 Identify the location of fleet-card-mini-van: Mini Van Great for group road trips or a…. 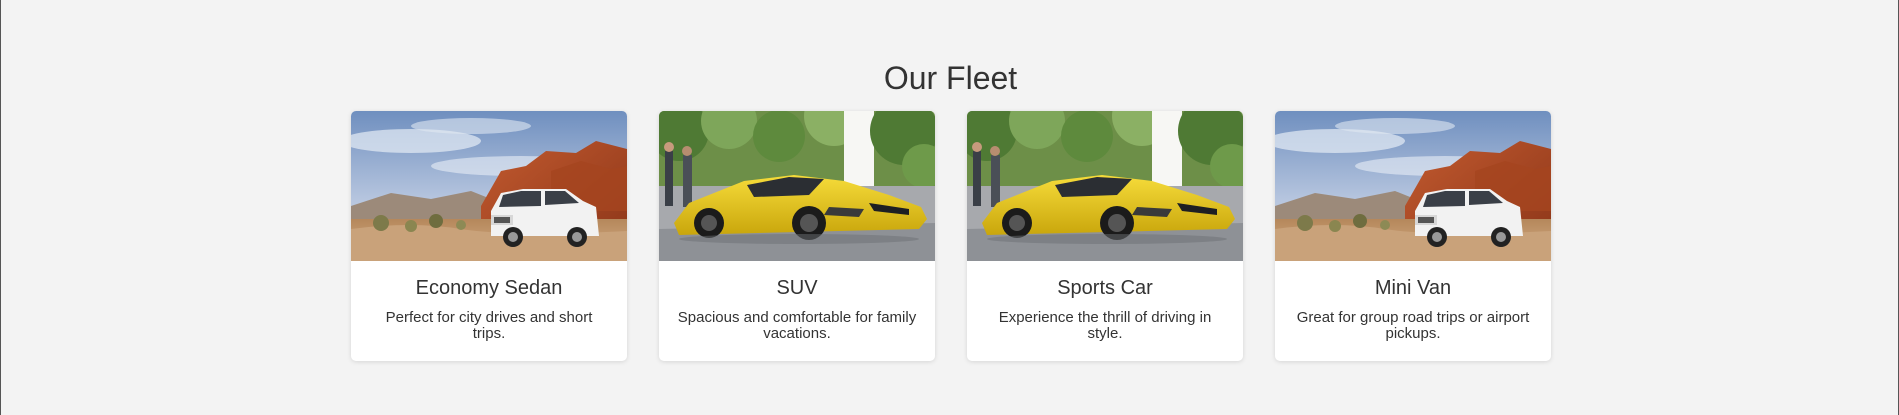
(1413, 236).